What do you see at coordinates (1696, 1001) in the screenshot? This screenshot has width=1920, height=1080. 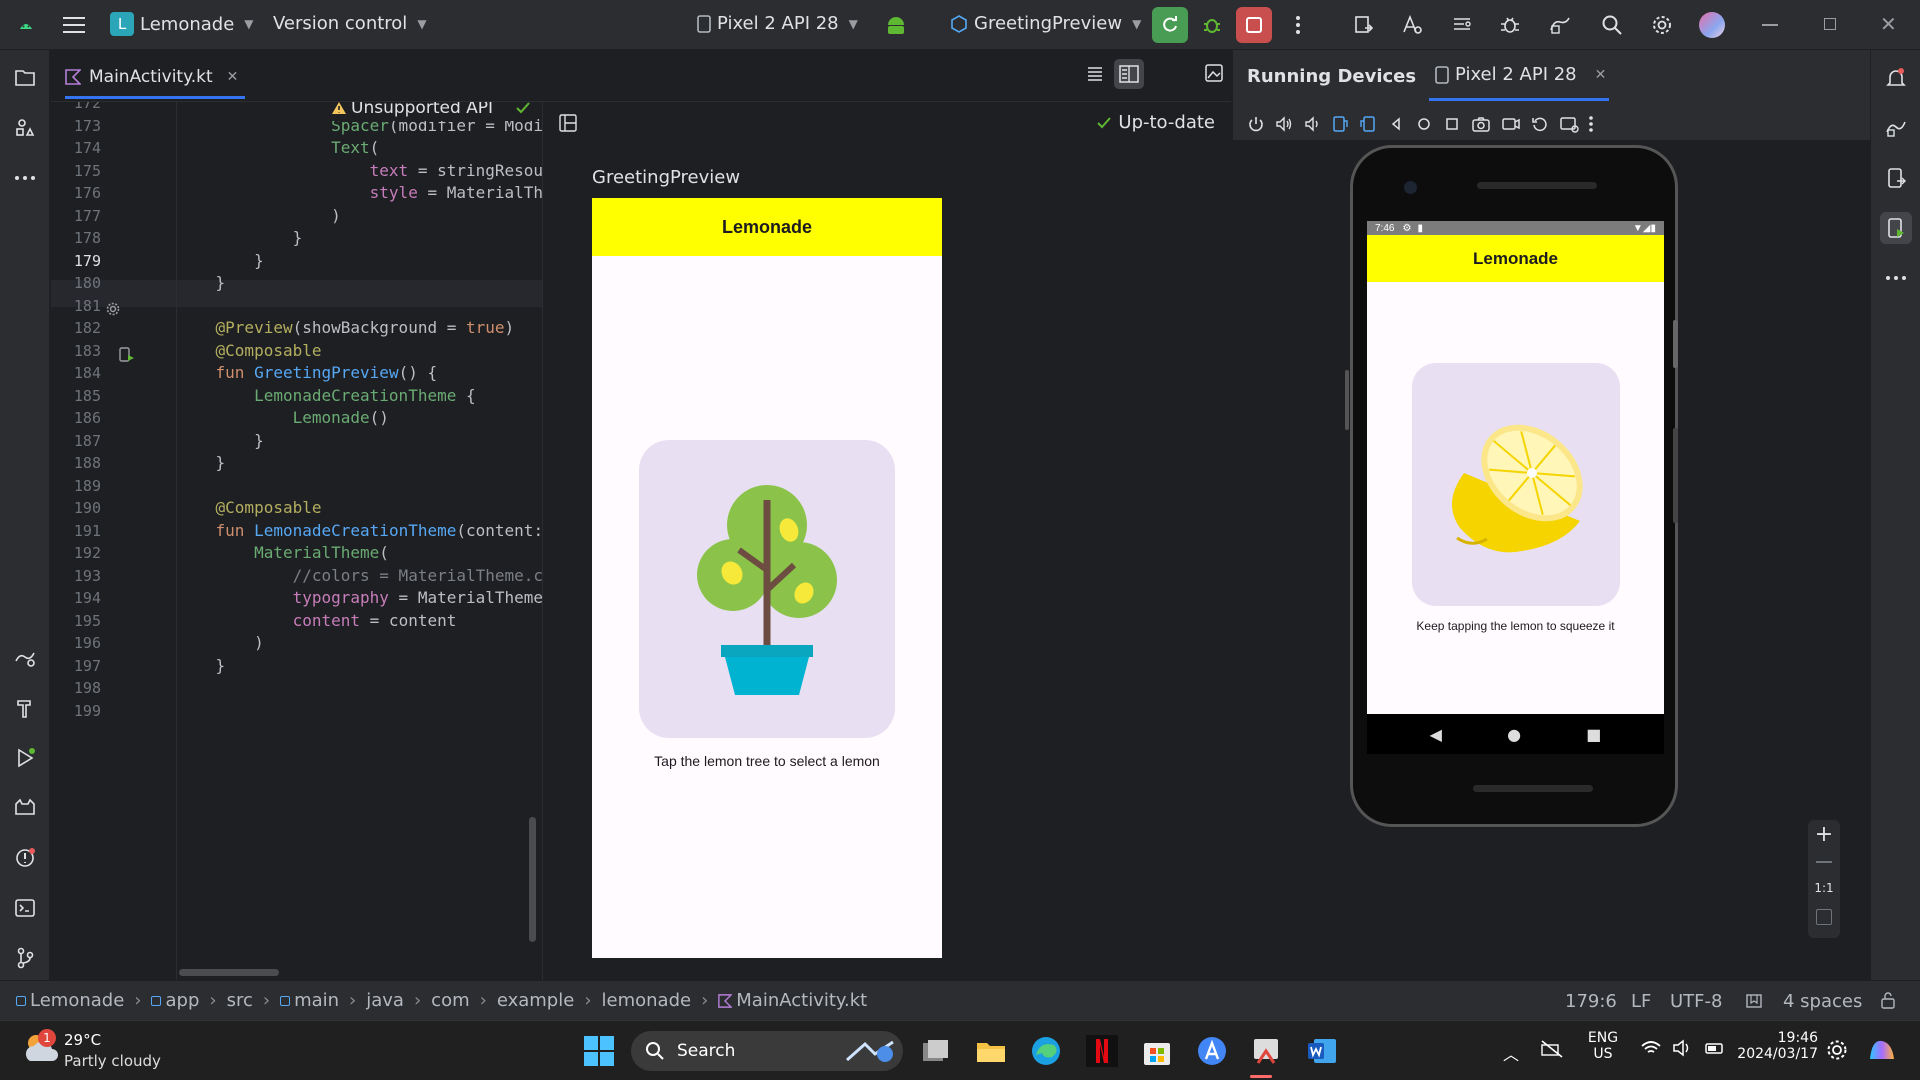 I see `file-encoding: UTF-8` at bounding box center [1696, 1001].